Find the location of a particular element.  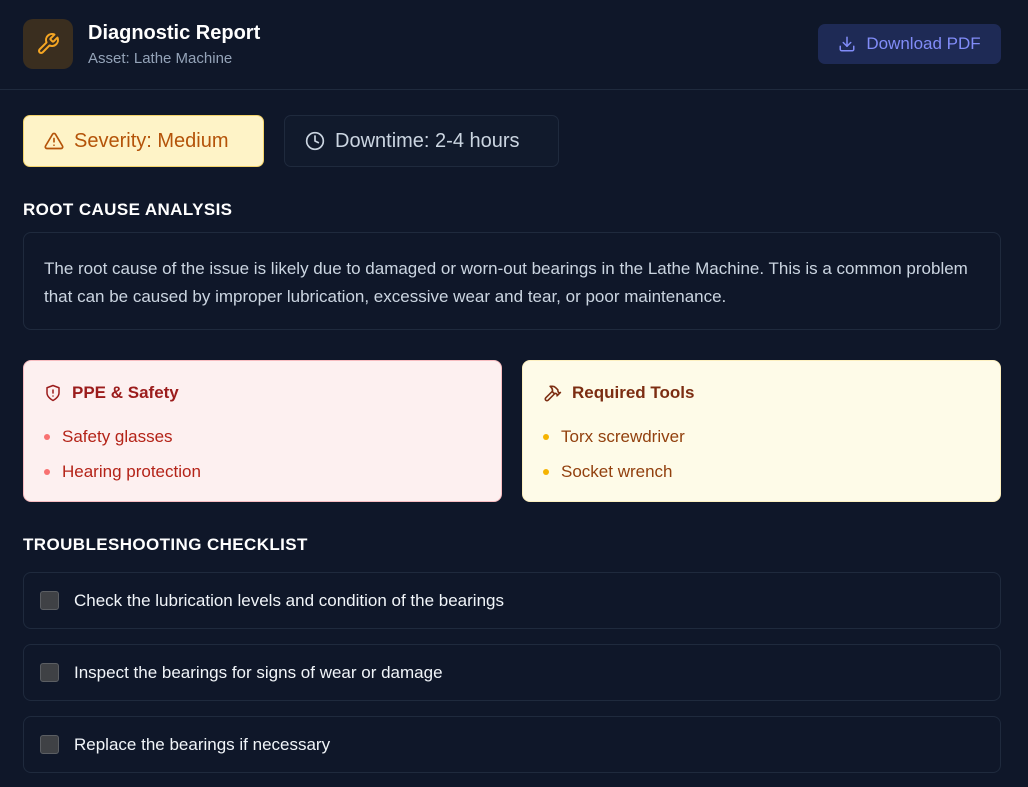

hammer-icon is located at coordinates (553, 393).